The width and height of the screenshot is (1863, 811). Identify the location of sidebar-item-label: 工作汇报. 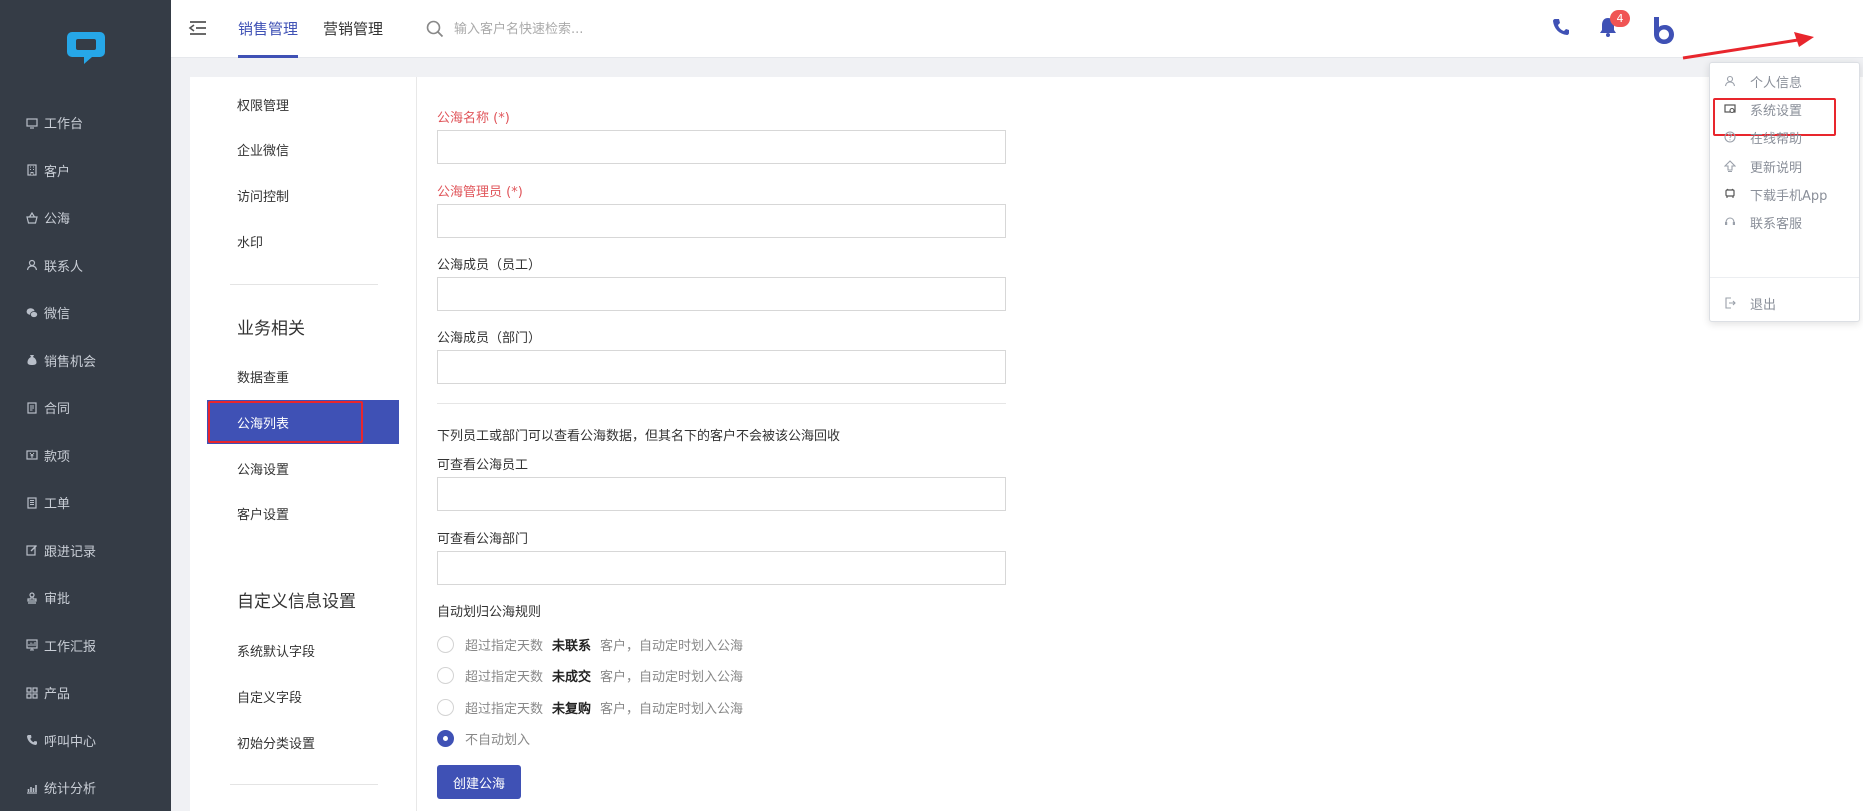
(70, 647).